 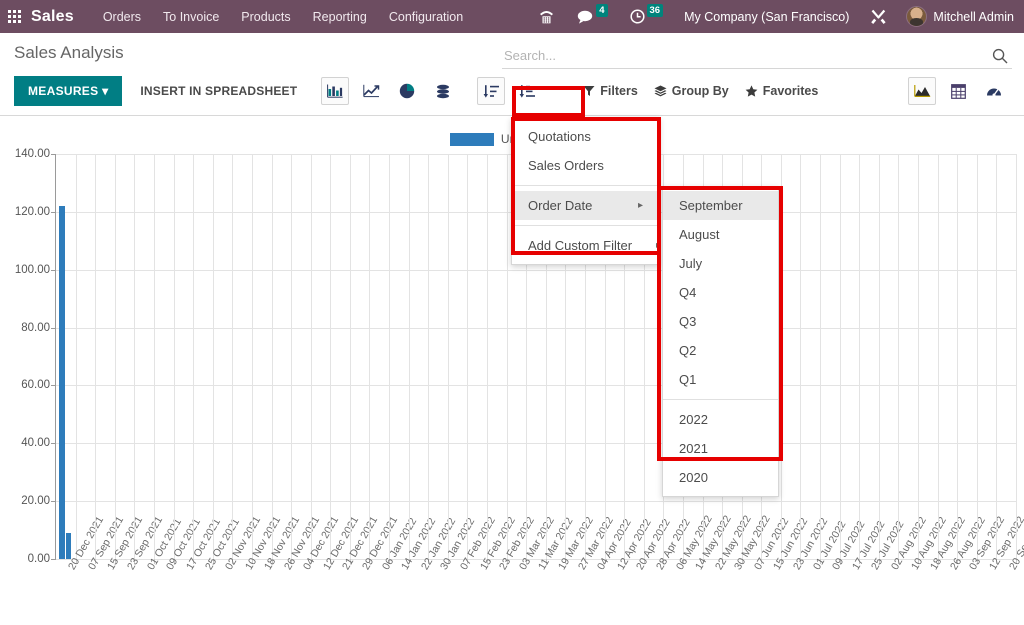 What do you see at coordinates (720, 379) in the screenshot?
I see `order-date-item-q1: Q1` at bounding box center [720, 379].